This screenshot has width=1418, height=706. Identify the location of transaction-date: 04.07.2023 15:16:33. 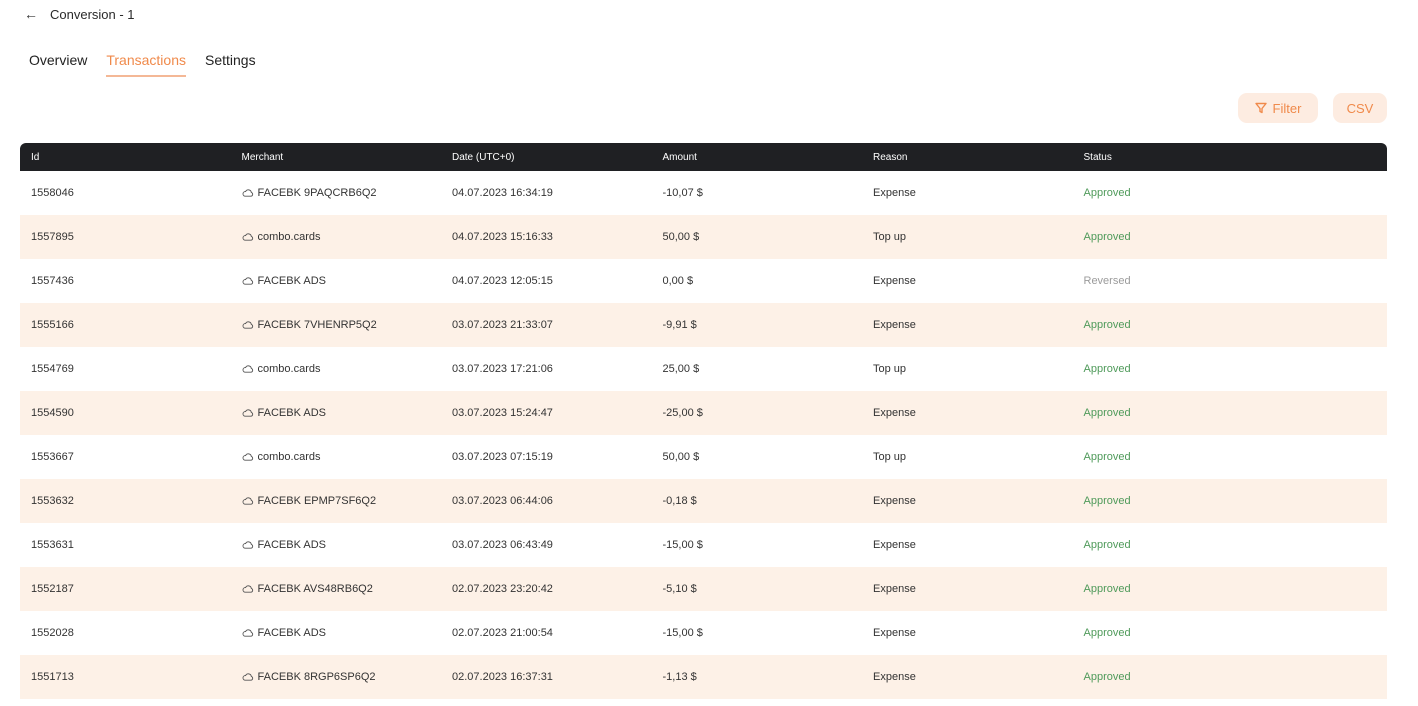
(502, 237).